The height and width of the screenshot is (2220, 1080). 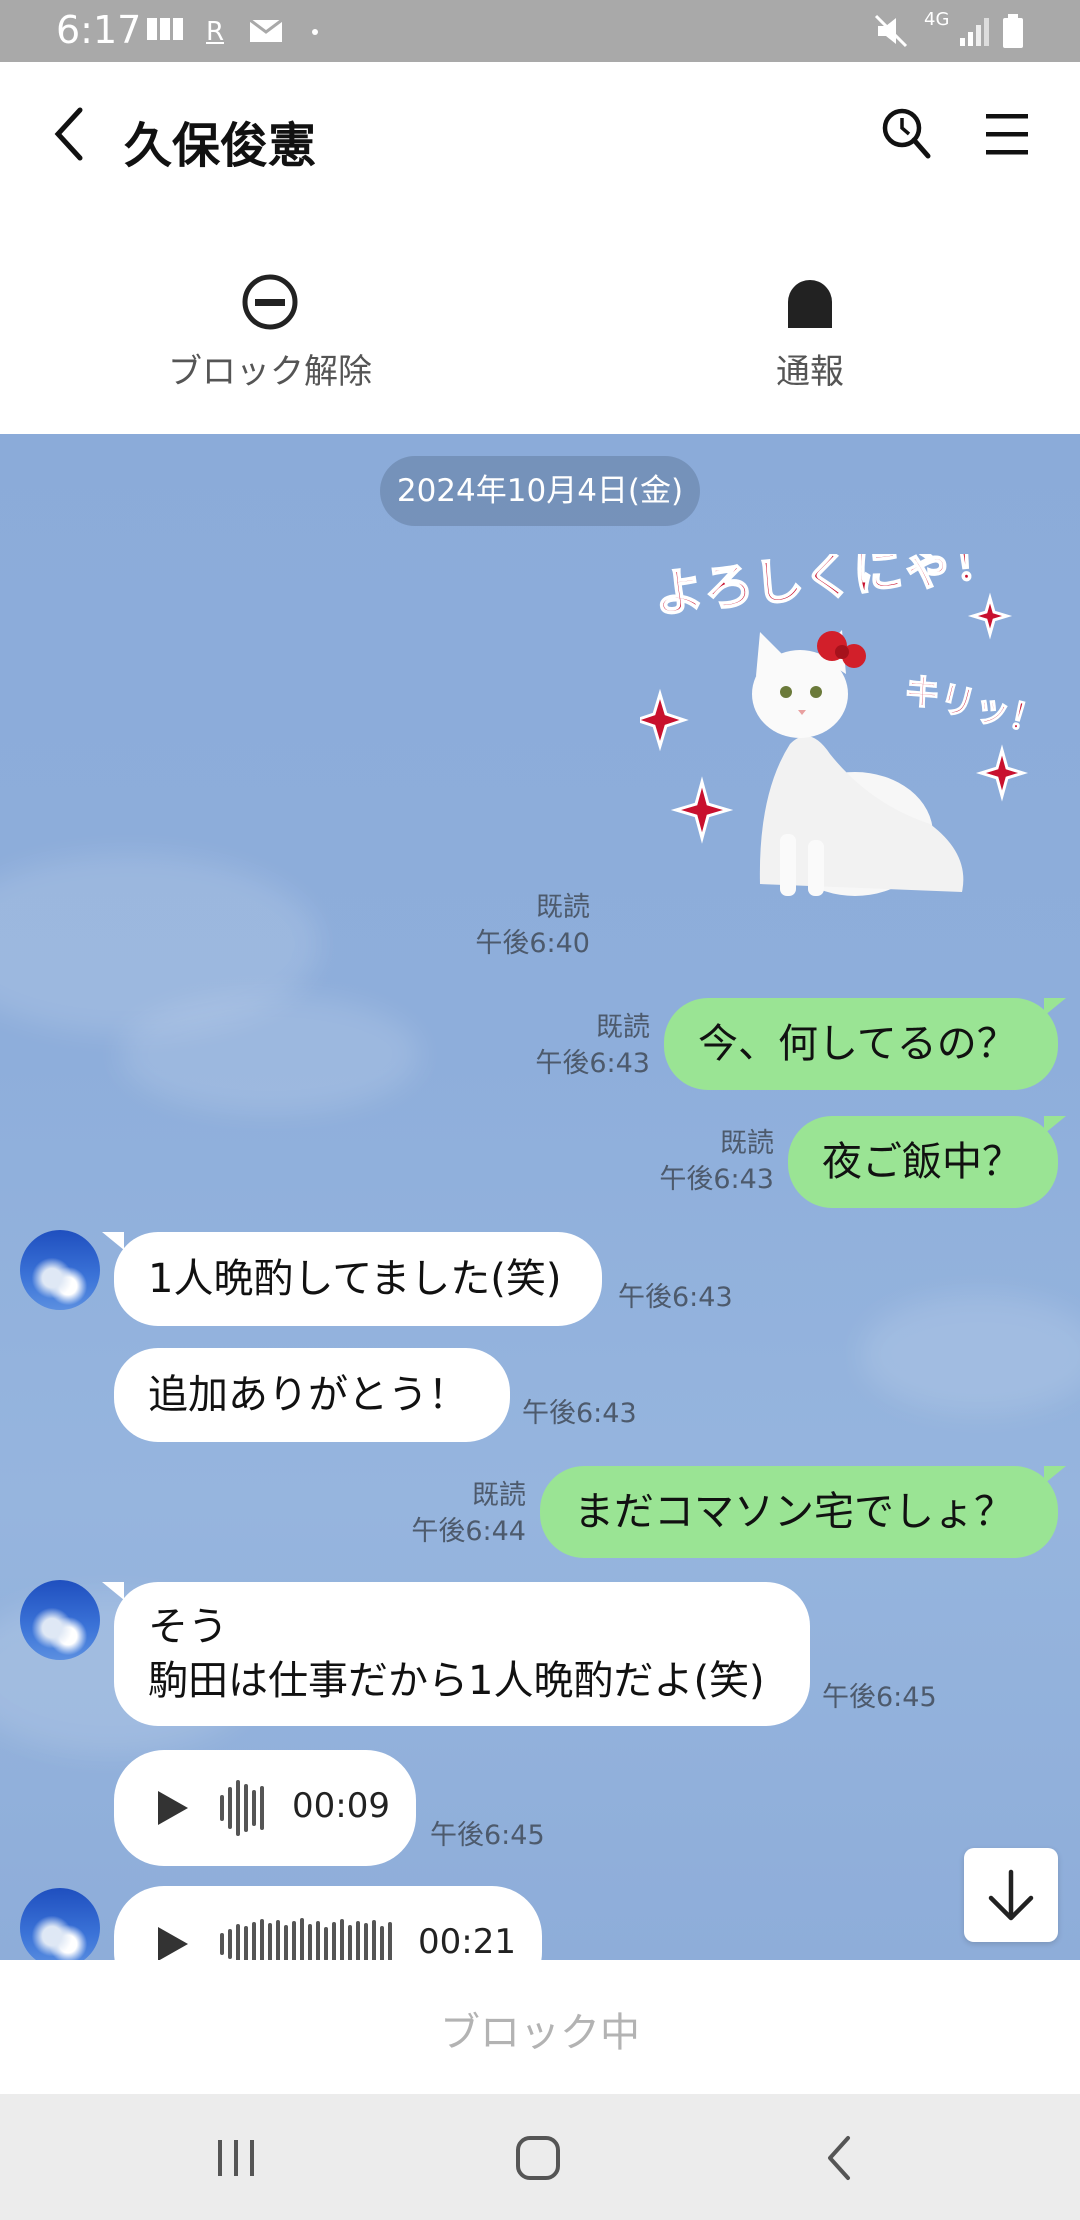 I want to click on sticker-text-side: キリッ！, so click(x=970, y=706).